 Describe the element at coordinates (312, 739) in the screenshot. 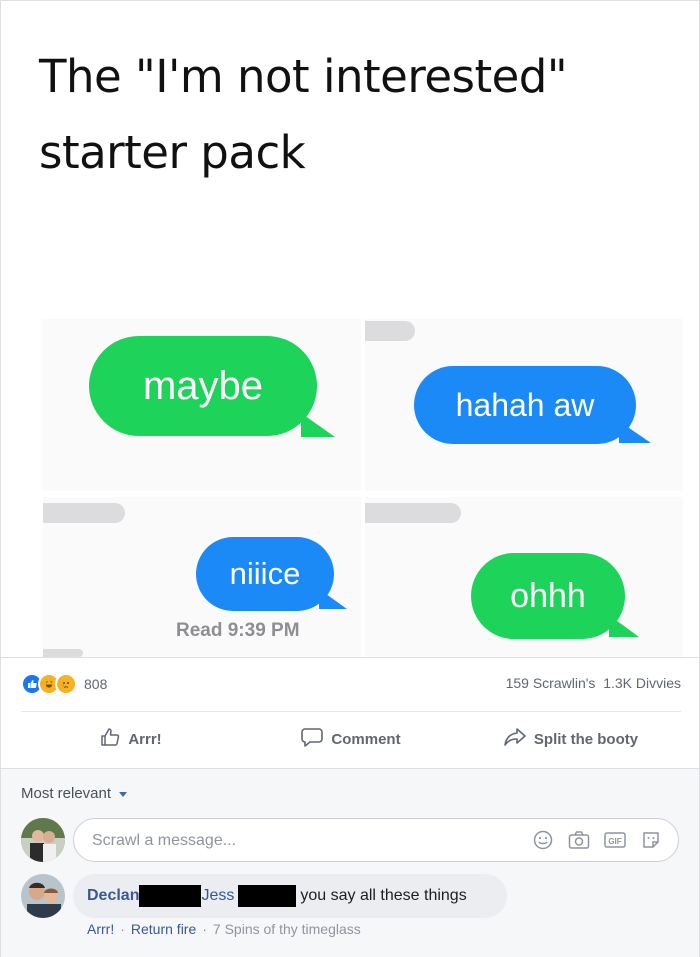

I see `speech-bubble-icon` at that location.